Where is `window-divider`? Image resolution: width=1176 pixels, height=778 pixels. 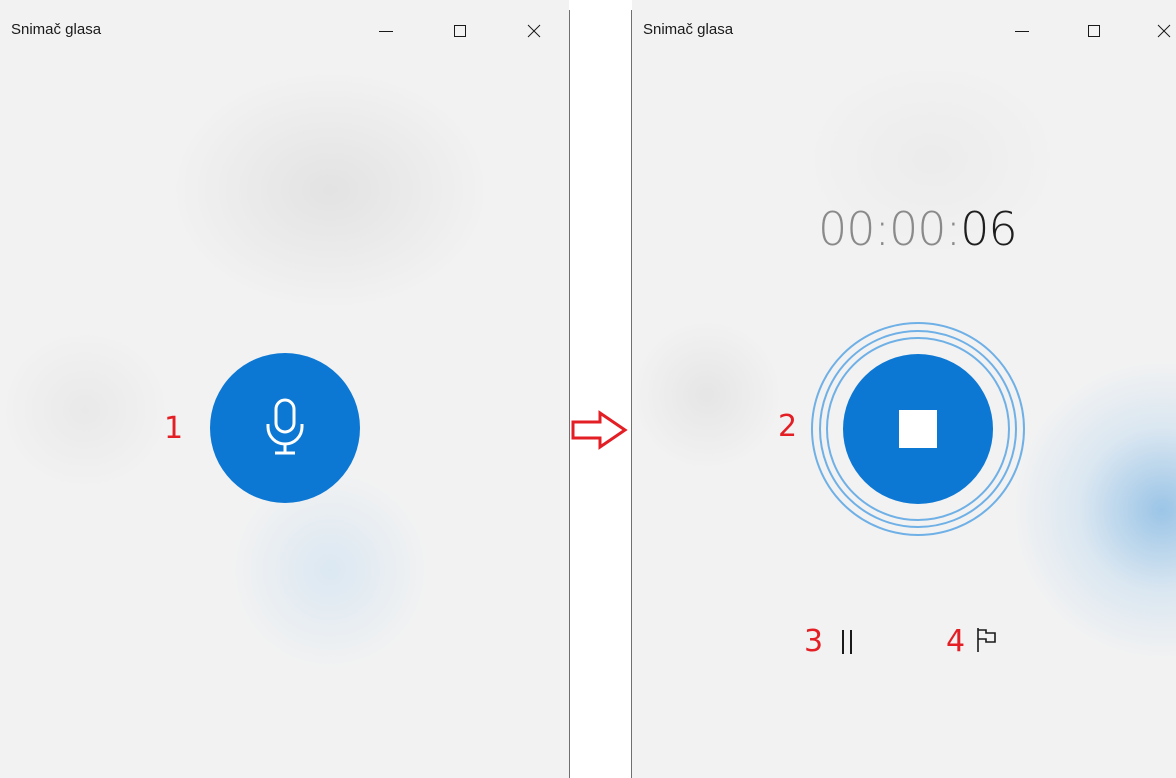 window-divider is located at coordinates (569, 394).